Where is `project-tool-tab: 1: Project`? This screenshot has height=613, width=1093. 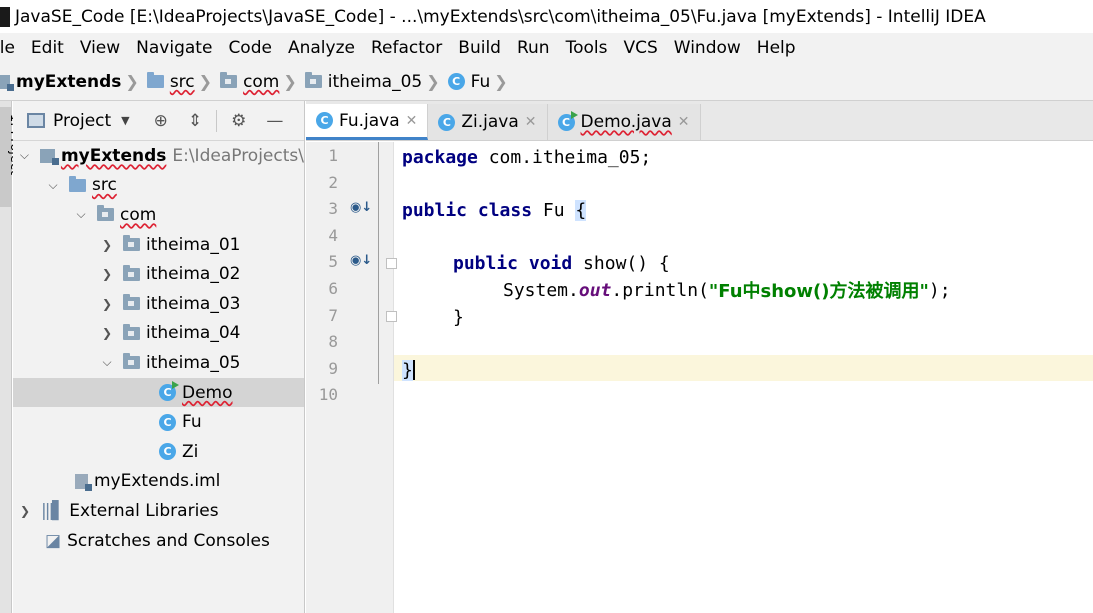
project-tool-tab: 1: Project is located at coordinates (11, 157).